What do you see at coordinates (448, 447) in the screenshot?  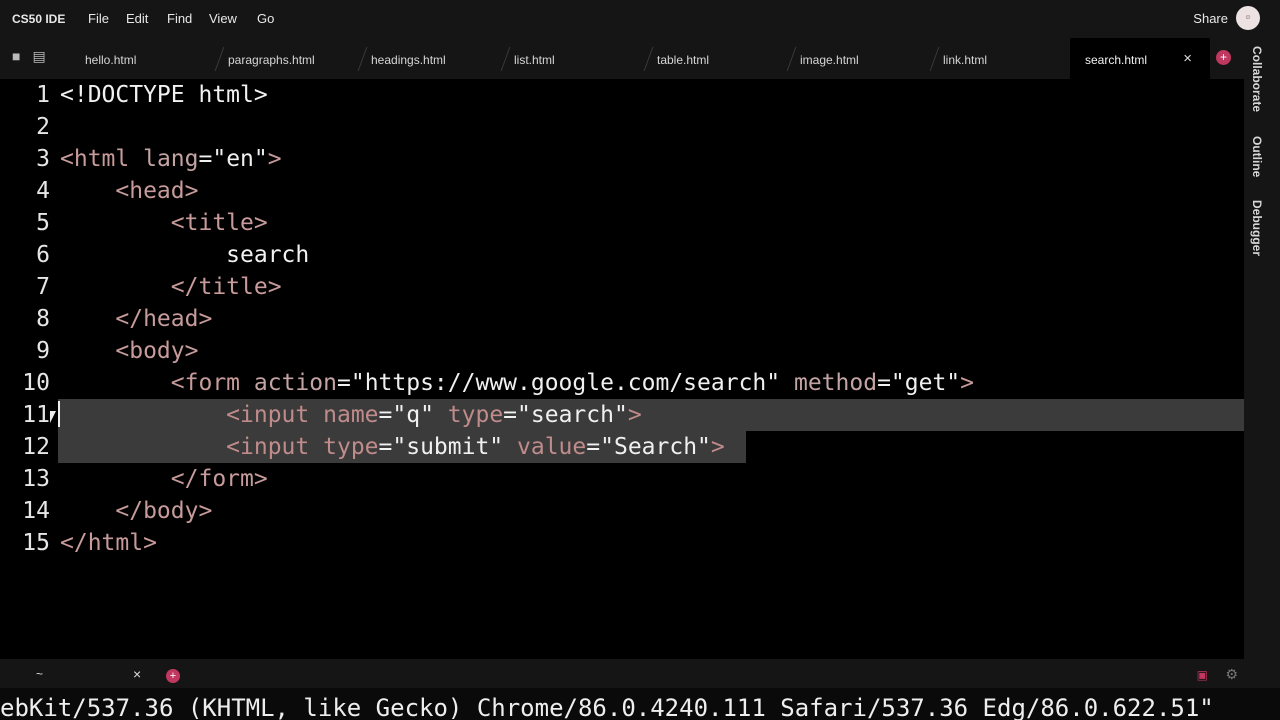 I see `code-token: "submit"` at bounding box center [448, 447].